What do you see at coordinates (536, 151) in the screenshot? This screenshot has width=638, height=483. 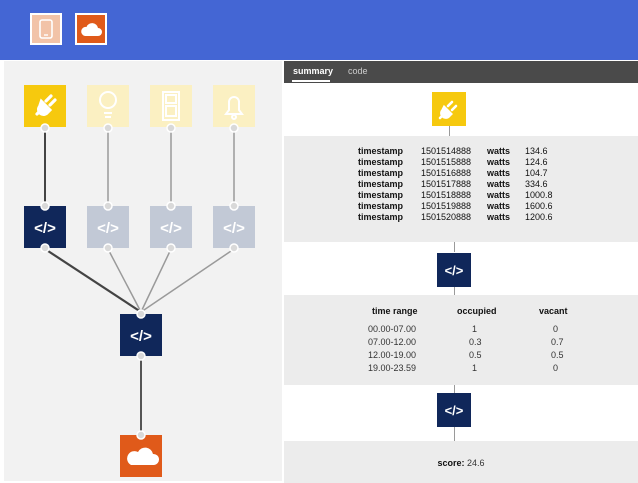 I see `reading-watts: 134.6` at bounding box center [536, 151].